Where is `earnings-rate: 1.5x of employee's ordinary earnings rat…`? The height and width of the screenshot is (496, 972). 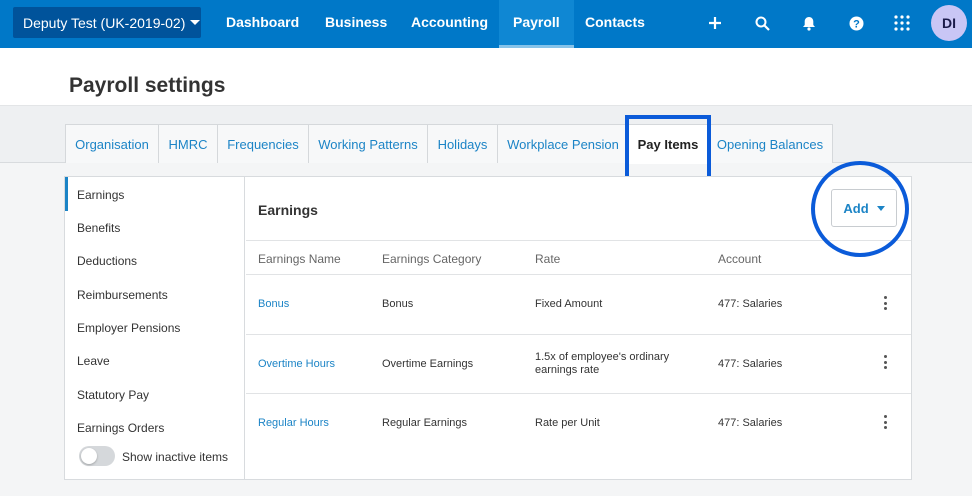 earnings-rate: 1.5x of employee's ordinary earnings rat… is located at coordinates (602, 364).